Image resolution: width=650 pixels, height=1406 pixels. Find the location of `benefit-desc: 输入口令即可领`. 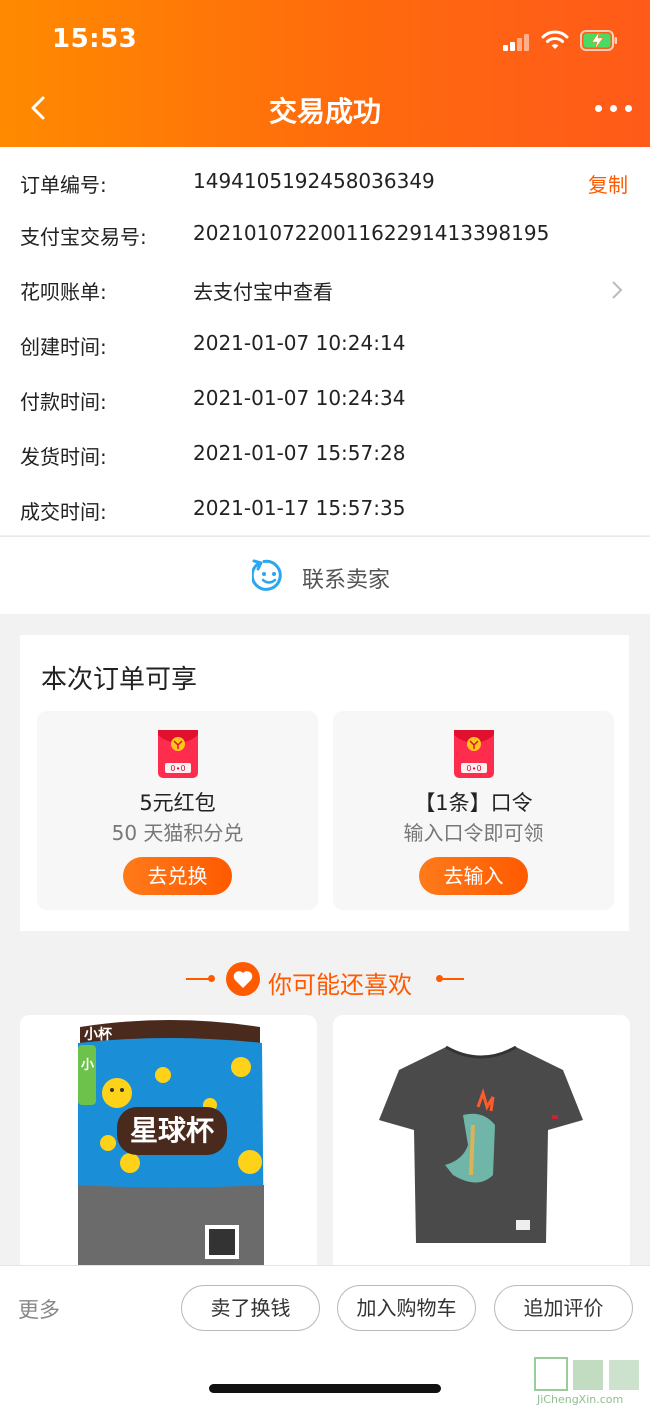

benefit-desc: 输入口令即可领 is located at coordinates (473, 833).